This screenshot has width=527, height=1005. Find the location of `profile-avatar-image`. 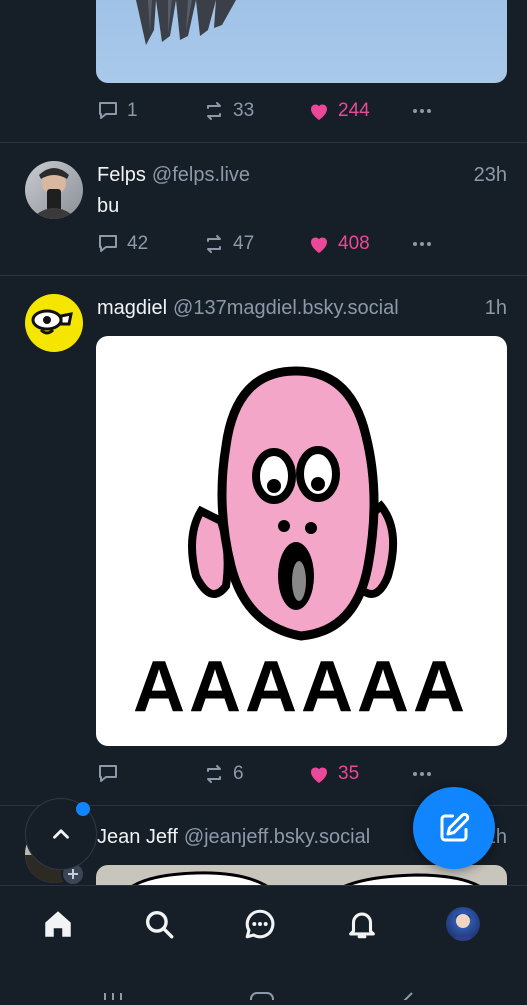

profile-avatar-image is located at coordinates (463, 927).